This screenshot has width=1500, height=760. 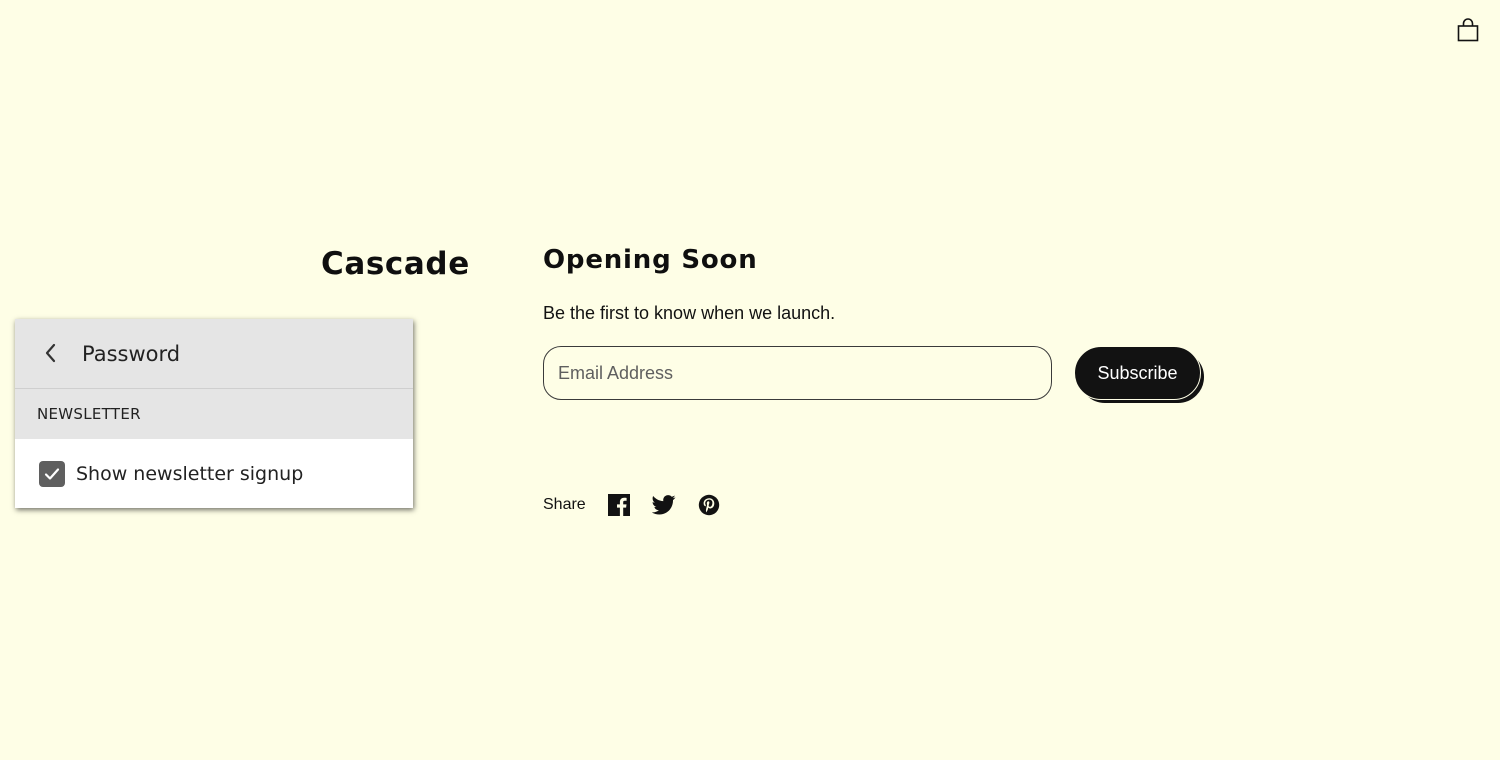 I want to click on launch-subtext: Be the first to know when we launch., so click(x=689, y=313).